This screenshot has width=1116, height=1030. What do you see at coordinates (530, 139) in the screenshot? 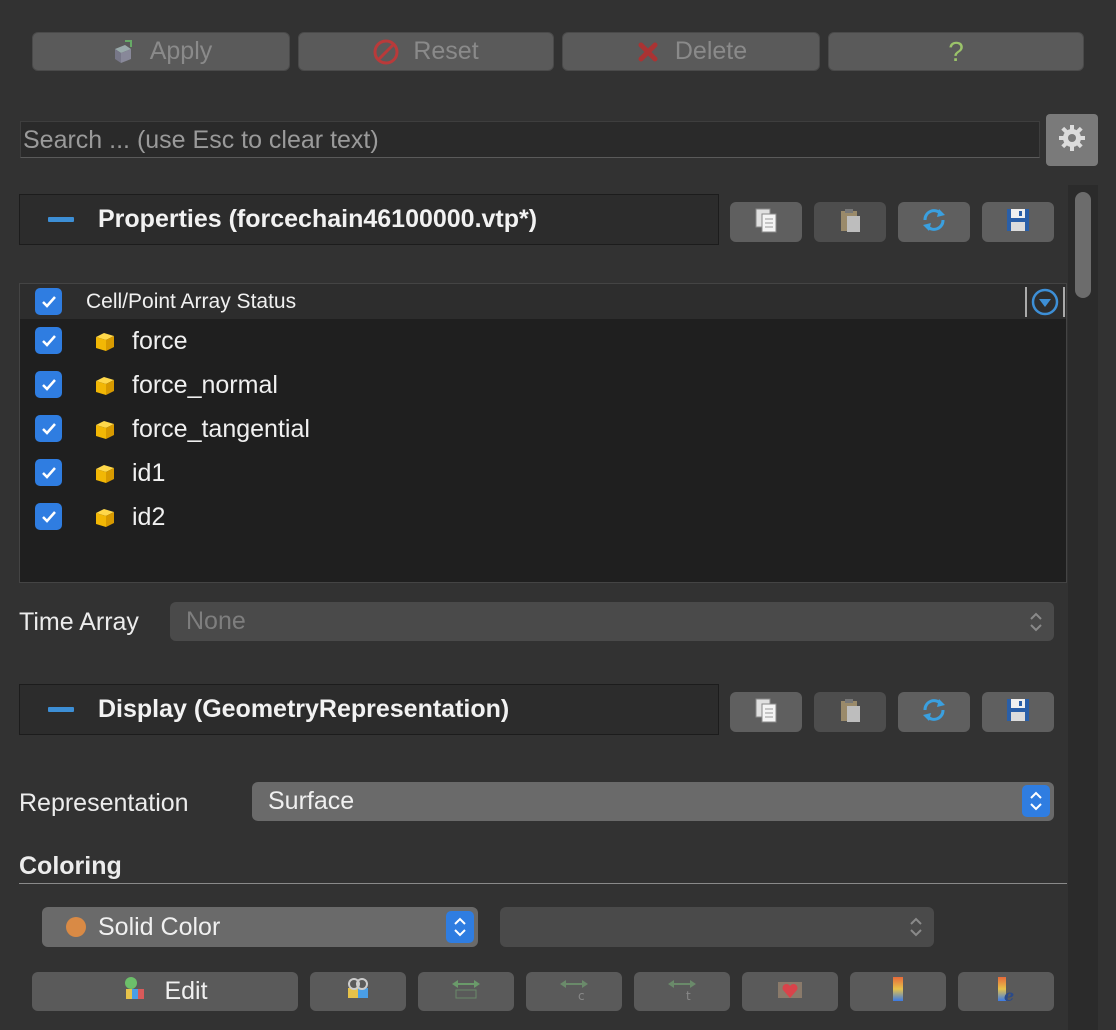
I see `search-input: Search ... (use Esc to clear text)` at bounding box center [530, 139].